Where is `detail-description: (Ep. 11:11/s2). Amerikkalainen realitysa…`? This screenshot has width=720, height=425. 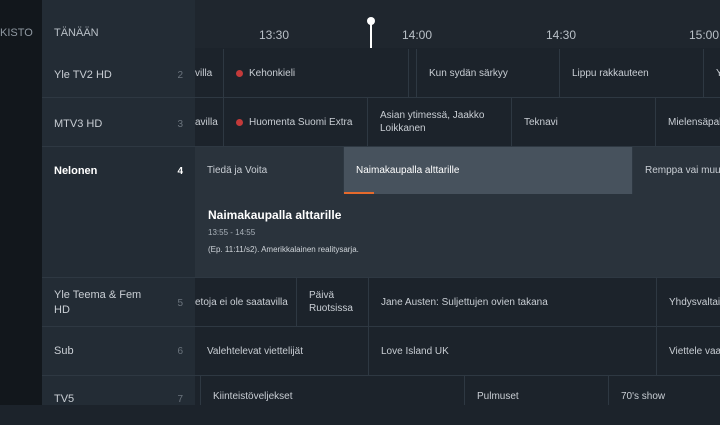
detail-description: (Ep. 11:11/s2). Amerikkalainen realitysa… is located at coordinates (283, 249).